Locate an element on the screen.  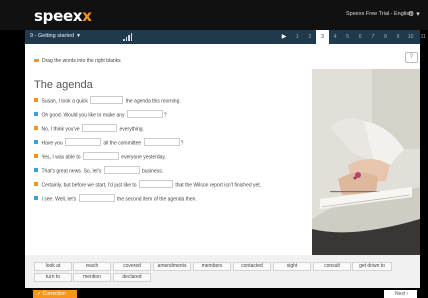
sentence-4: Have you all the committee ? is located at coordinates (108, 143).